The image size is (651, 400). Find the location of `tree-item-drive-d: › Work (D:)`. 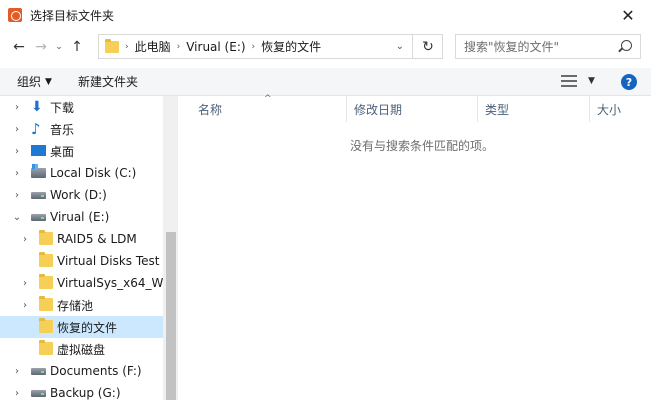

tree-item-drive-d: › Work (D:) is located at coordinates (81, 195).